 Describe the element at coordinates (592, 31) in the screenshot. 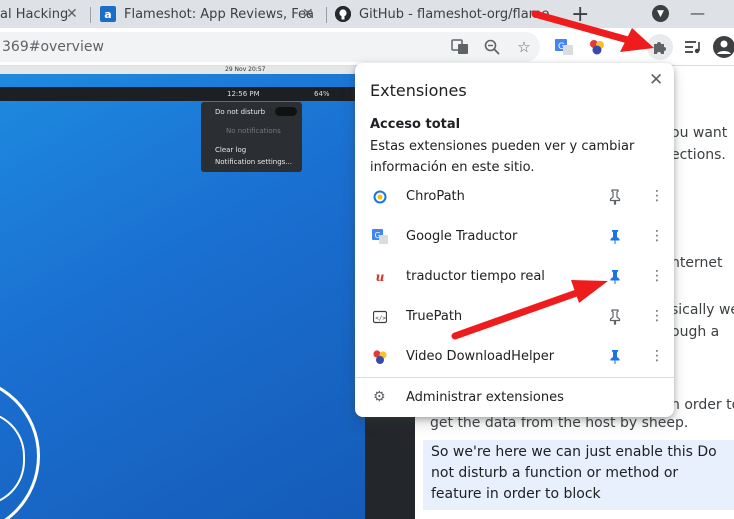

I see `arrow-to-extensions-button` at that location.